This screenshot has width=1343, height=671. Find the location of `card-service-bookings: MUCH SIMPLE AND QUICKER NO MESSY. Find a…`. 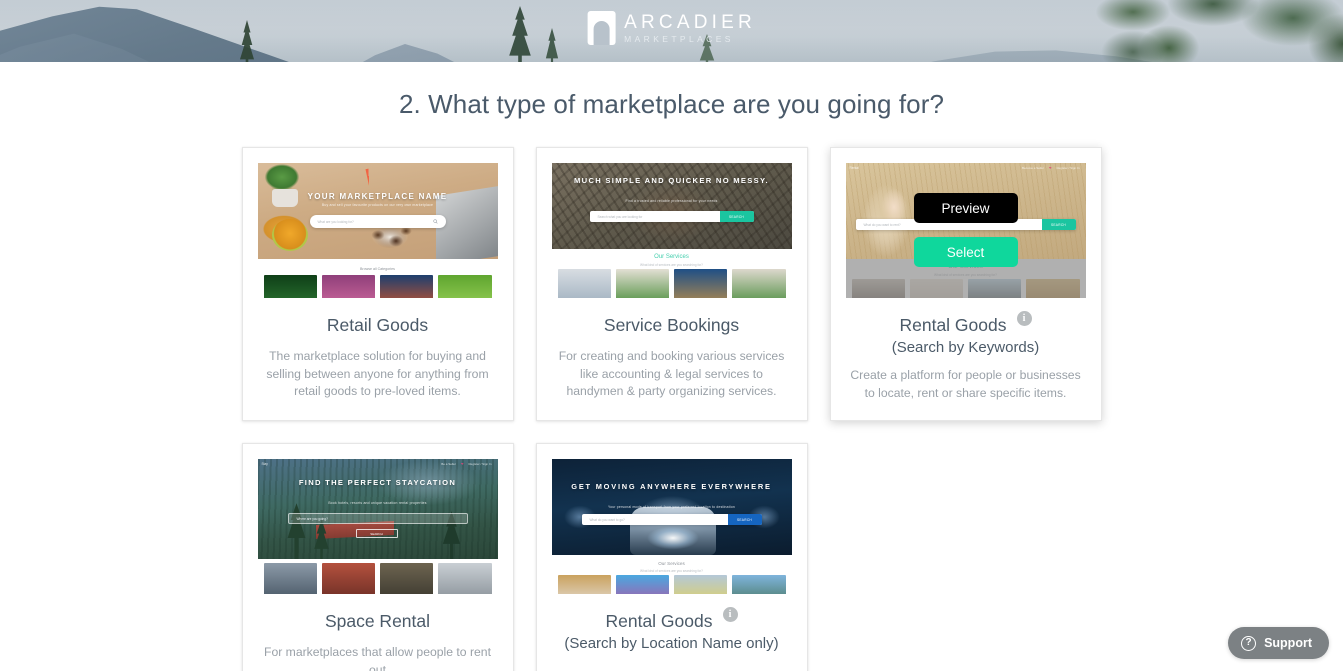

card-service-bookings: MUCH SIMPLE AND QUICKER NO MESSY. Find a… is located at coordinates (671, 284).